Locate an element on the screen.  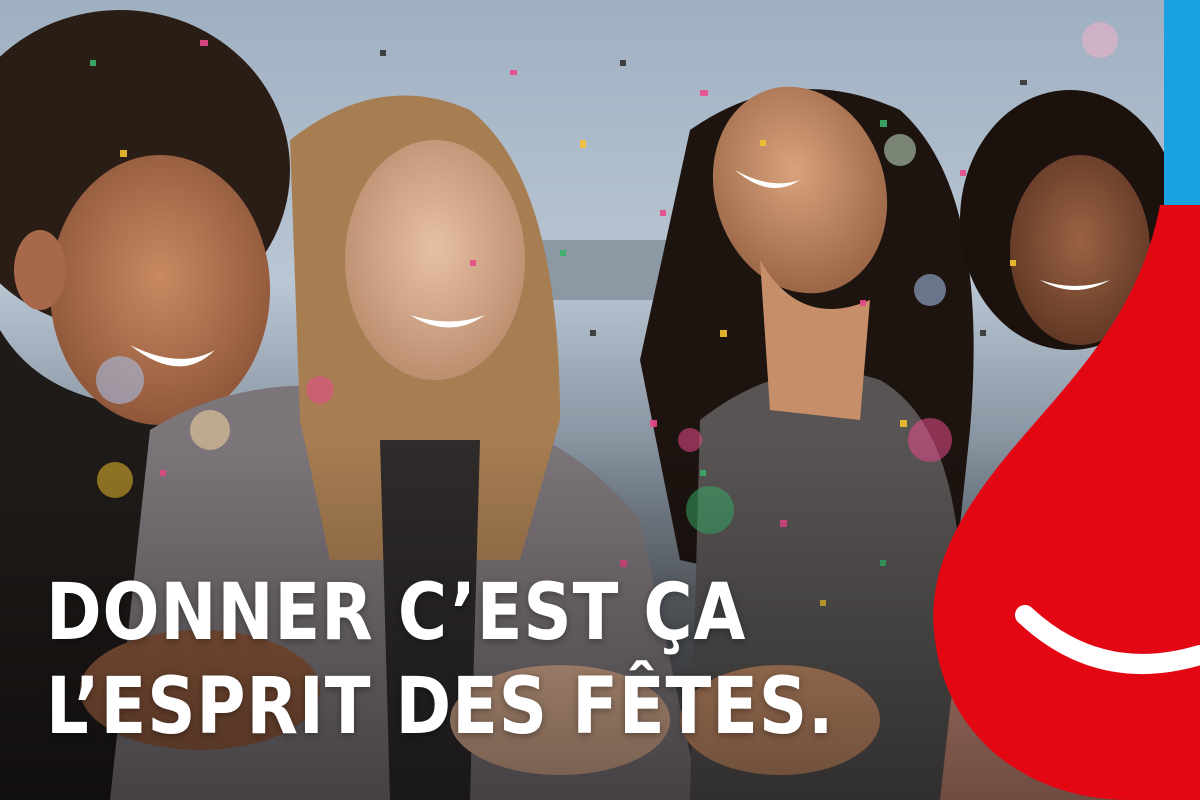
headline-line-1: DONNER C’EST ÇA is located at coordinates (396, 613).